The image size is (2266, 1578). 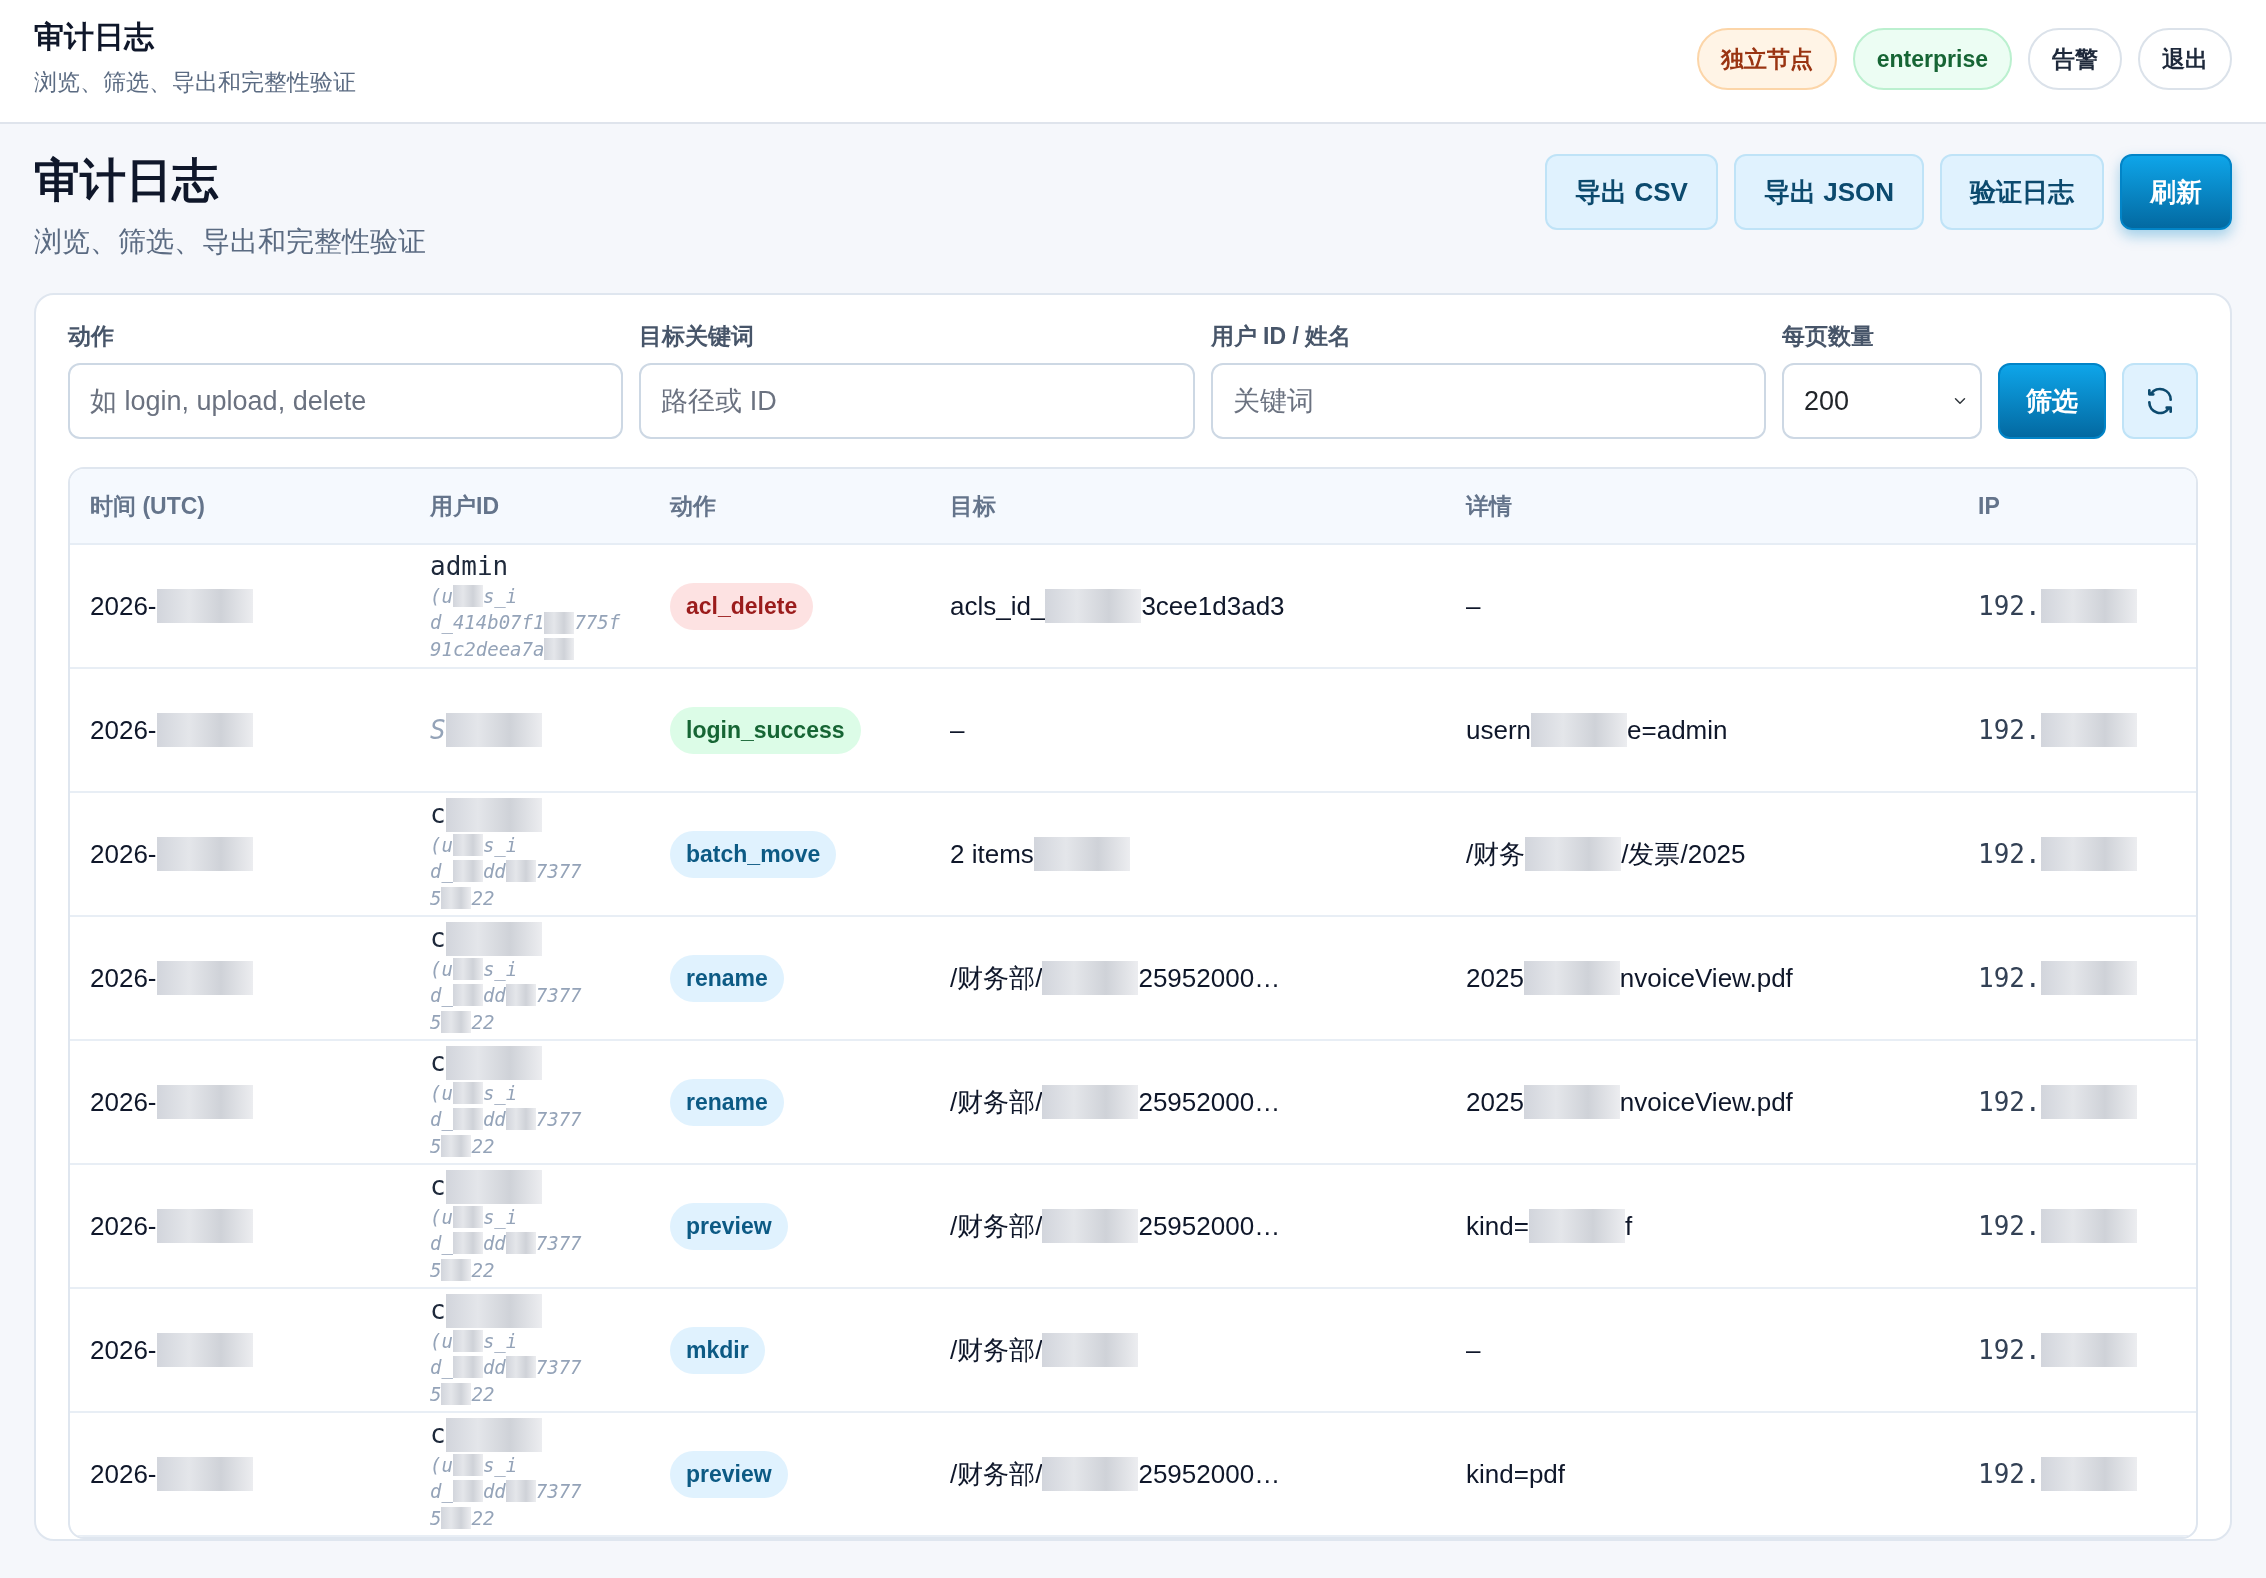 What do you see at coordinates (487, 623) in the screenshot?
I see `user-id-text: d_414b07f1` at bounding box center [487, 623].